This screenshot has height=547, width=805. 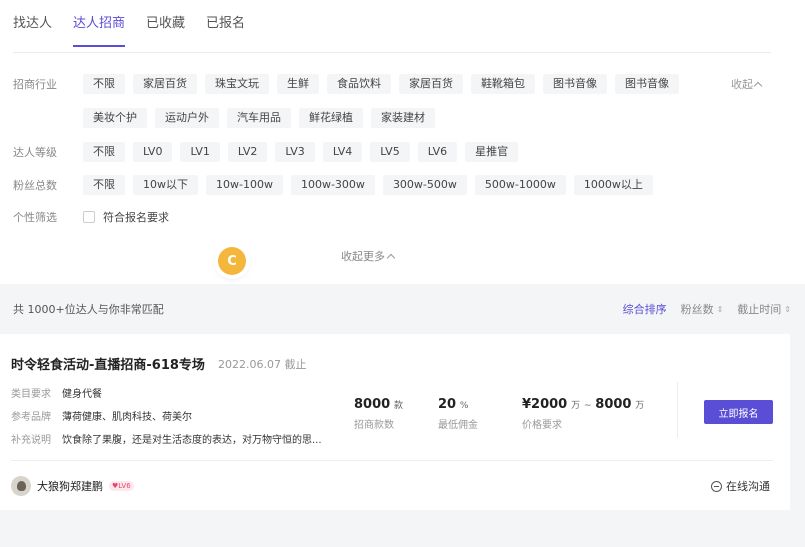 I want to click on collapse-more-button: 收起更多, so click(x=368, y=256).